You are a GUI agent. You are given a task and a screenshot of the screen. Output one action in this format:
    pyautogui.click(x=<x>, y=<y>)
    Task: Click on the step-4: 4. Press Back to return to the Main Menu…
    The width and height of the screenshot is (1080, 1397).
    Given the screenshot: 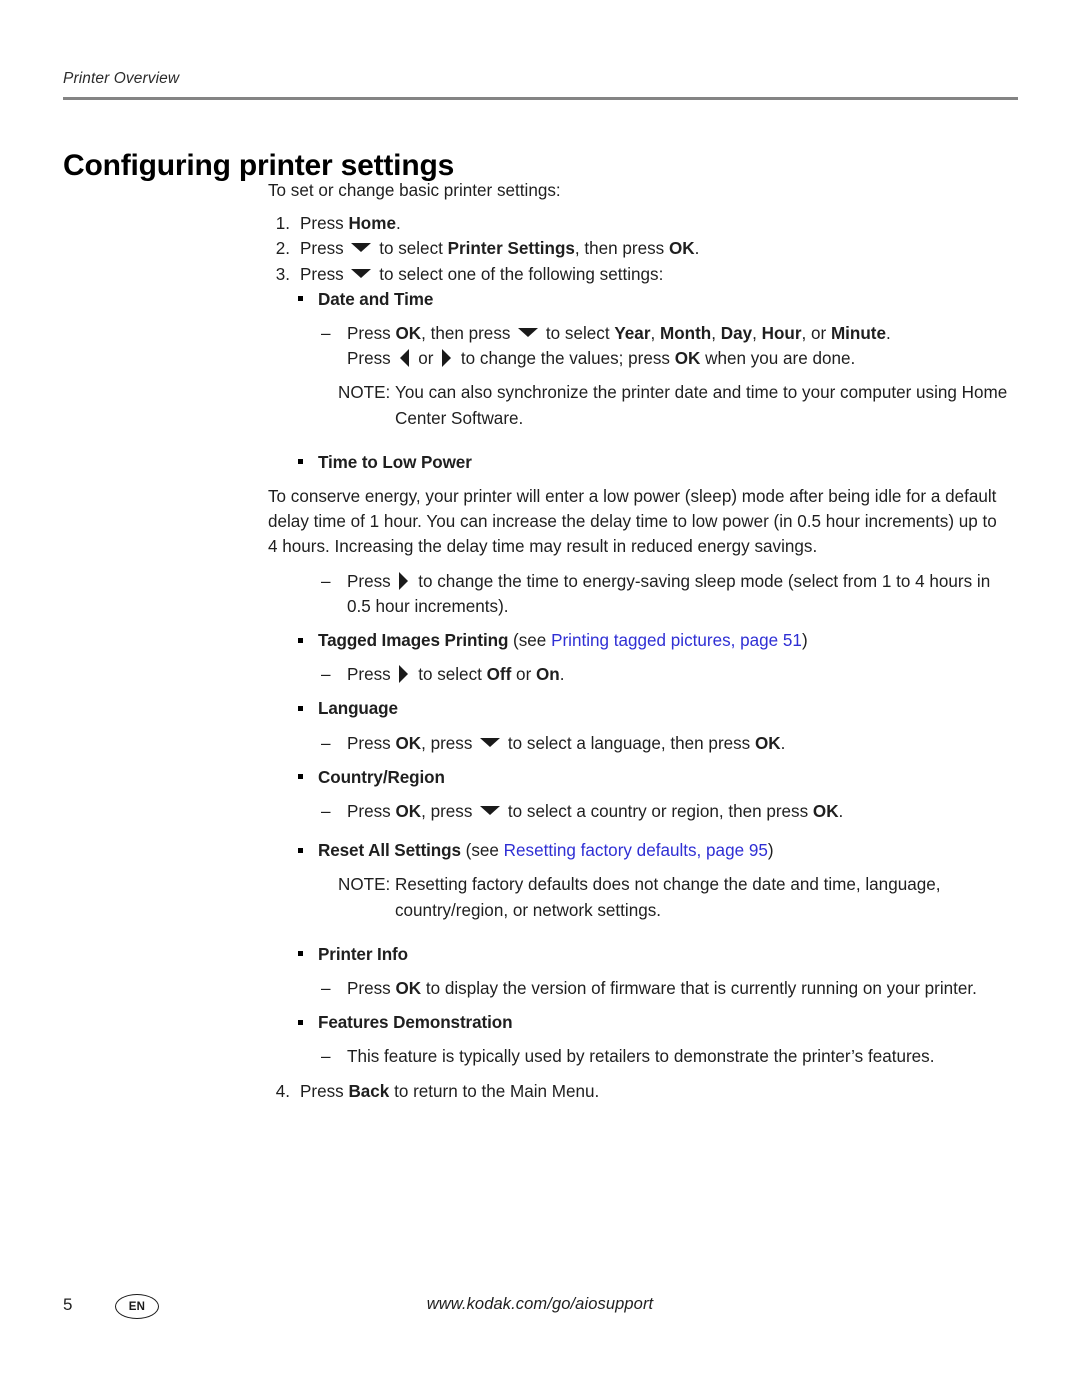 What is the action you would take?
    pyautogui.click(x=638, y=1091)
    